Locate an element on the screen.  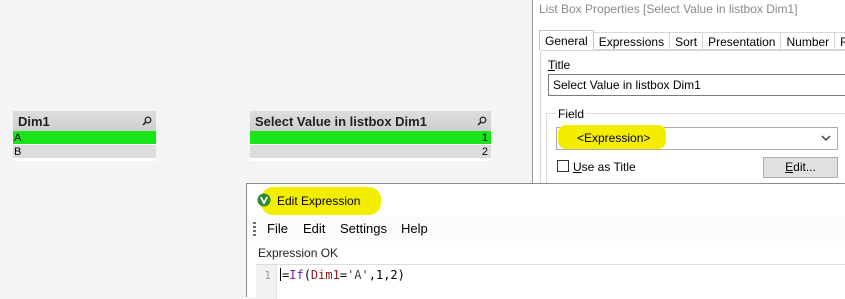
line-number: 1 is located at coordinates (267, 275).